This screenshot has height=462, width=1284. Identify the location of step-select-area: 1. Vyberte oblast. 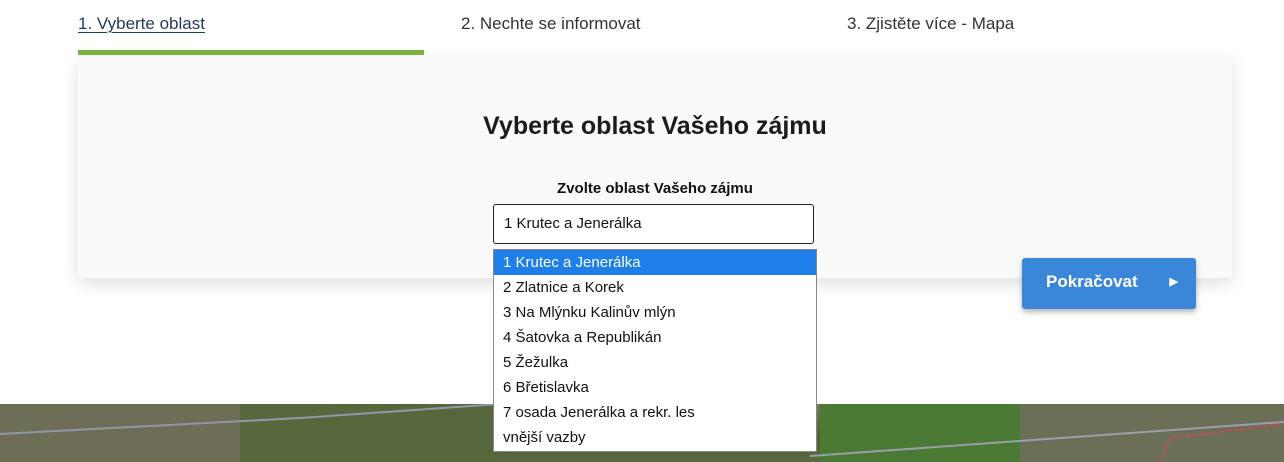
(141, 24).